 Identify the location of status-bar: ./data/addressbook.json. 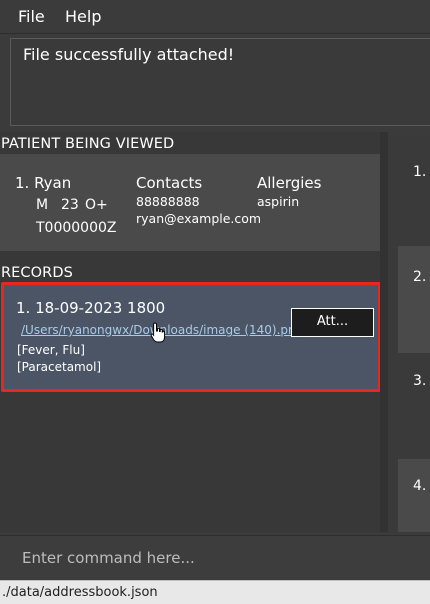
(215, 592).